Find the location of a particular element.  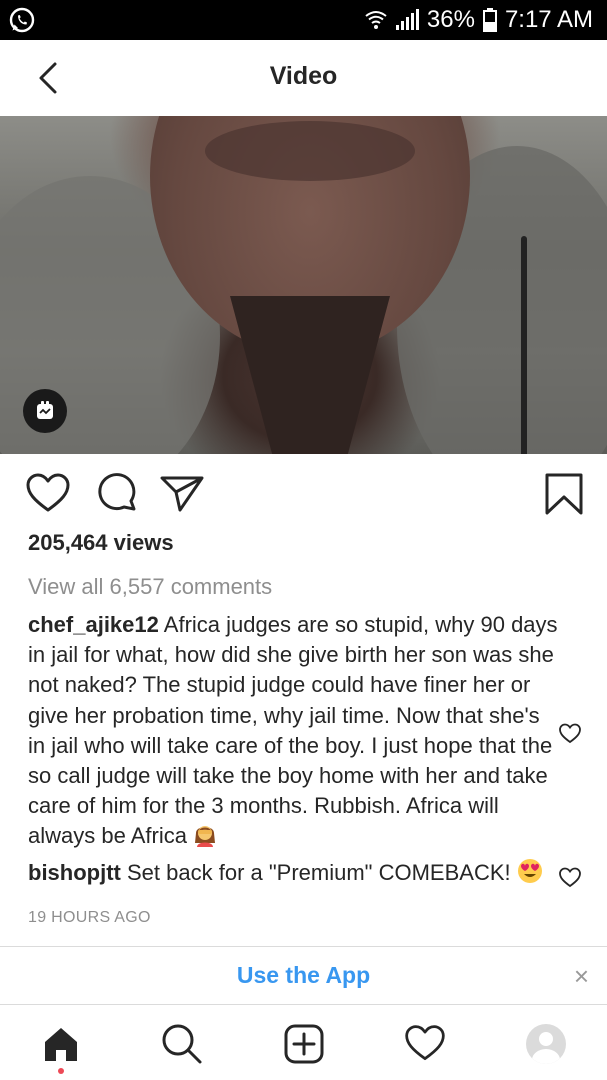

status-bar: 36% 7:17 AM is located at coordinates (303, 20).